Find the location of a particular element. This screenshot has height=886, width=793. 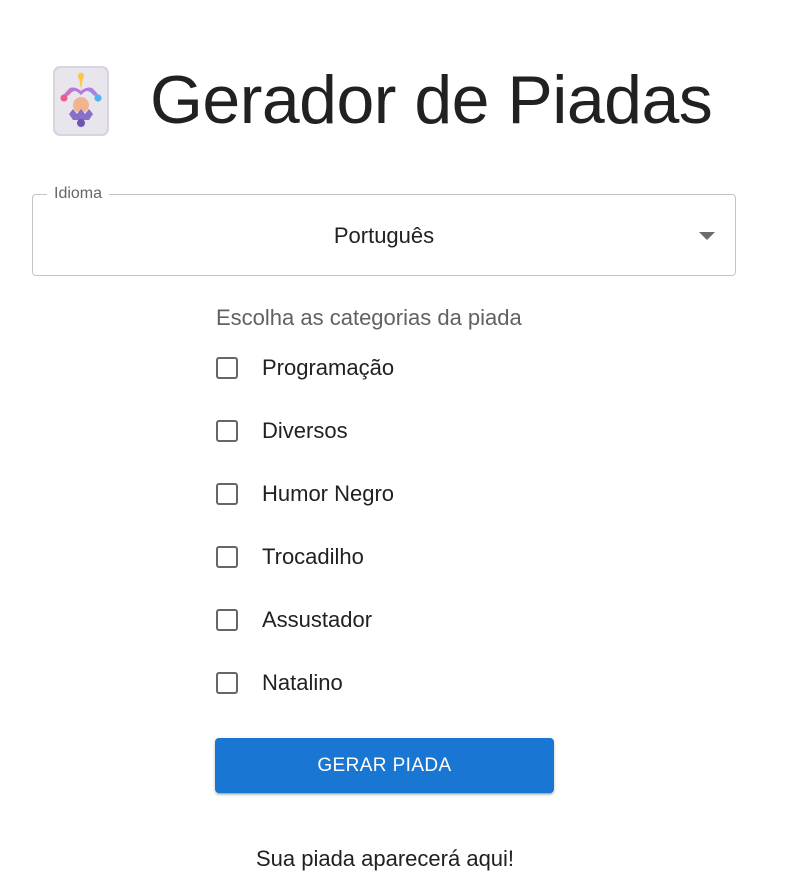

categories-heading: Escolha as categorias da piada is located at coordinates (369, 317).